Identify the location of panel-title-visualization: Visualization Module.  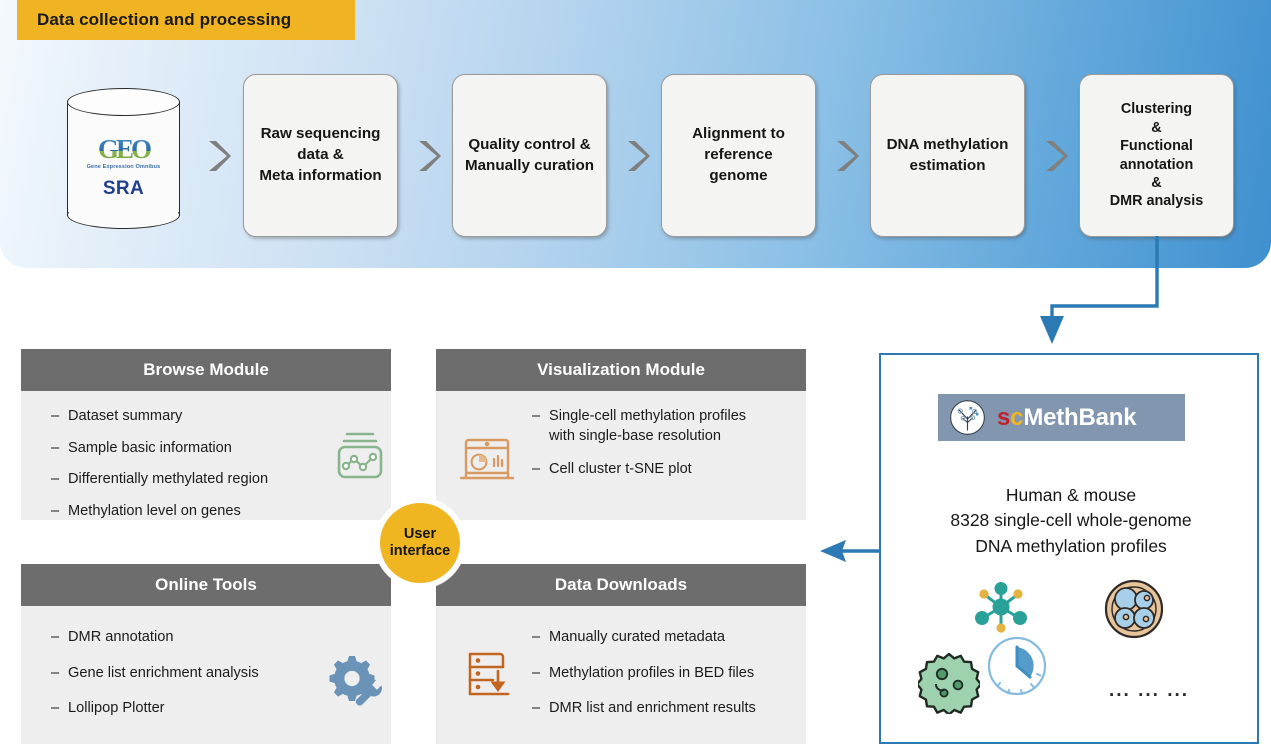
(621, 370).